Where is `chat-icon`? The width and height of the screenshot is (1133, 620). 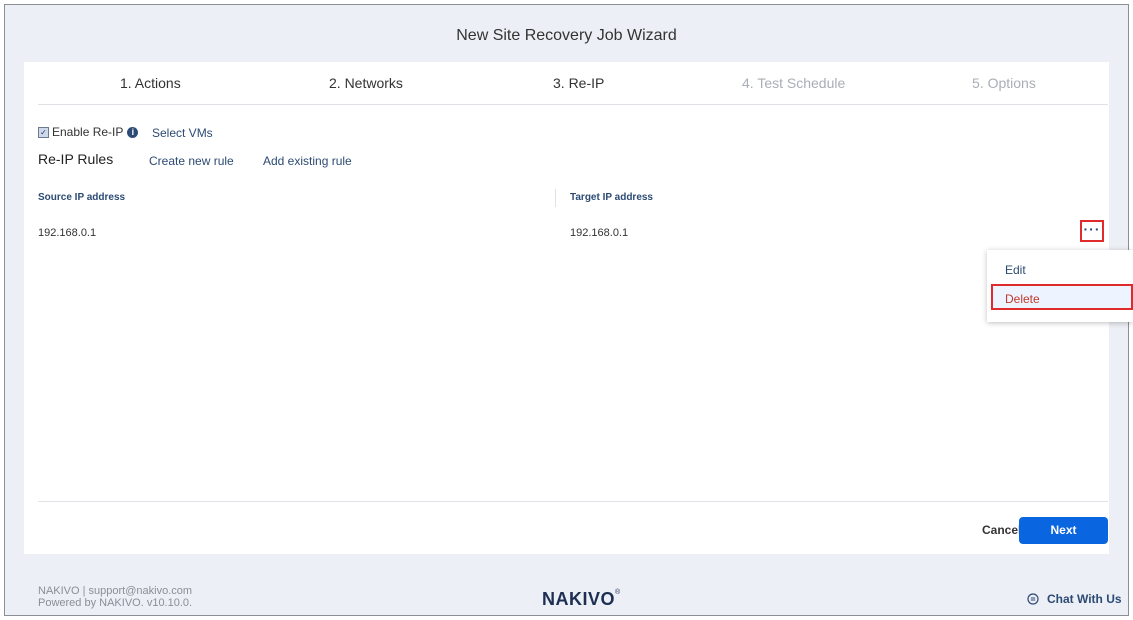 chat-icon is located at coordinates (1033, 599).